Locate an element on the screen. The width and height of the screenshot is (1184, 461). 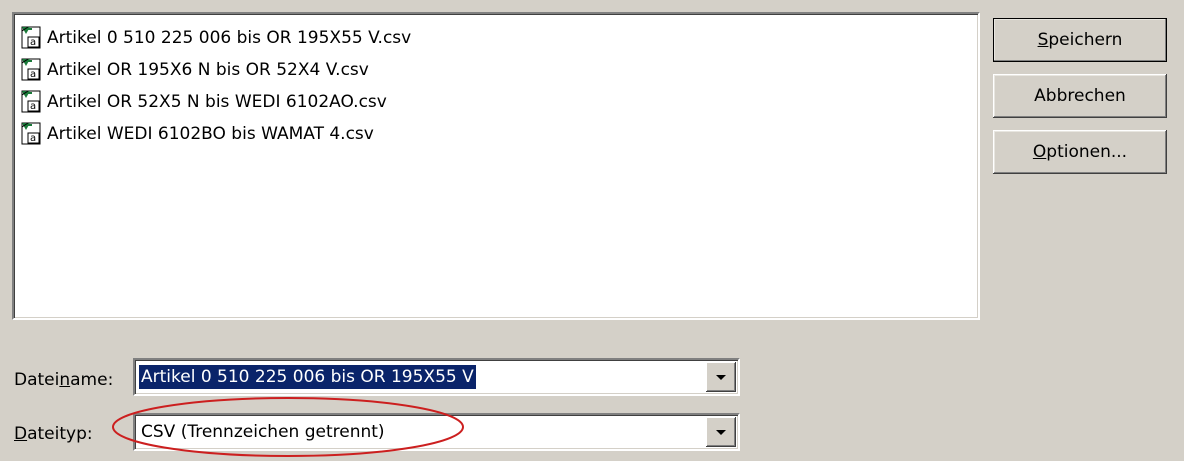
filename-label-post: ame: is located at coordinates (92, 380).